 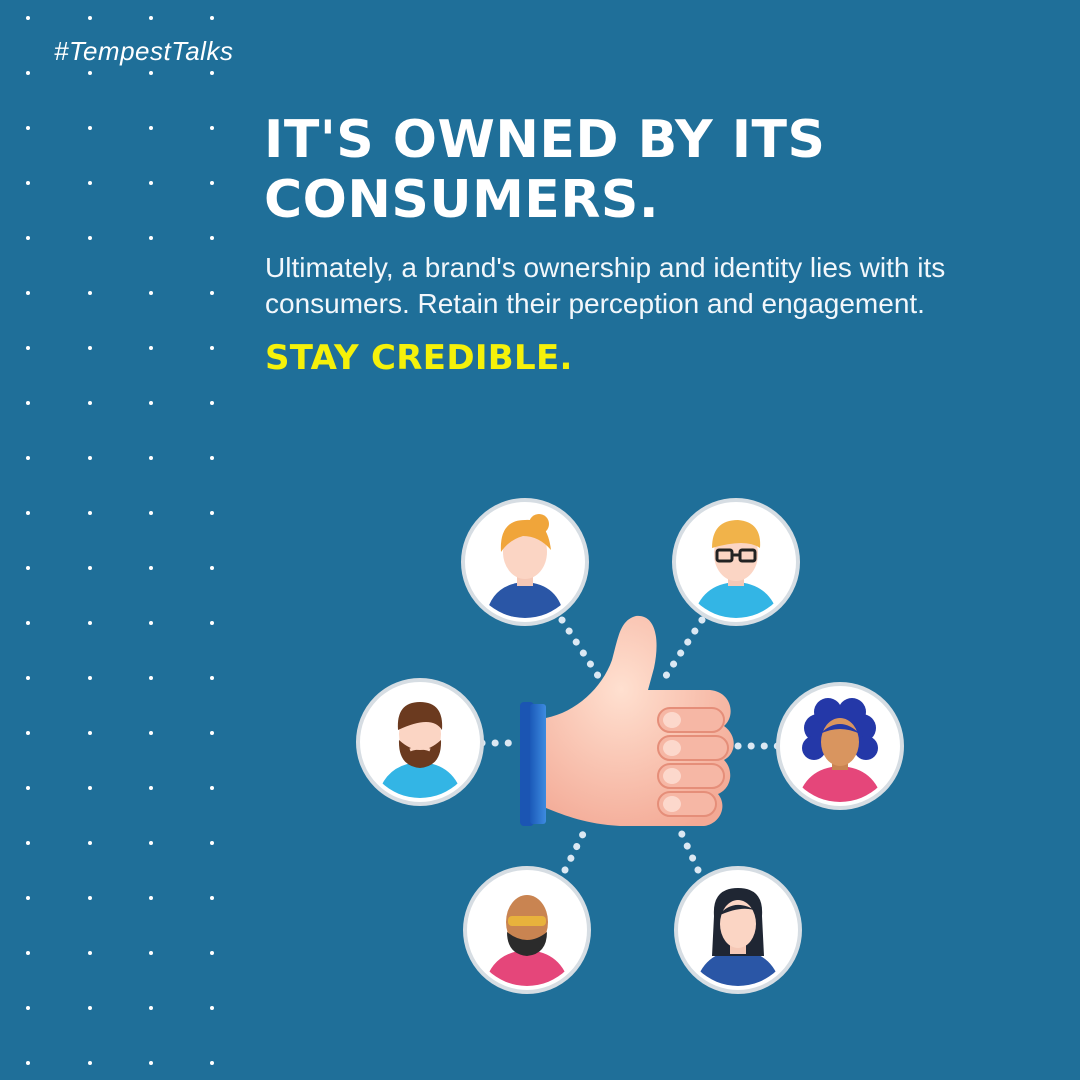 What do you see at coordinates (840, 746) in the screenshot?
I see `curly-hair-woman-avatar-icon` at bounding box center [840, 746].